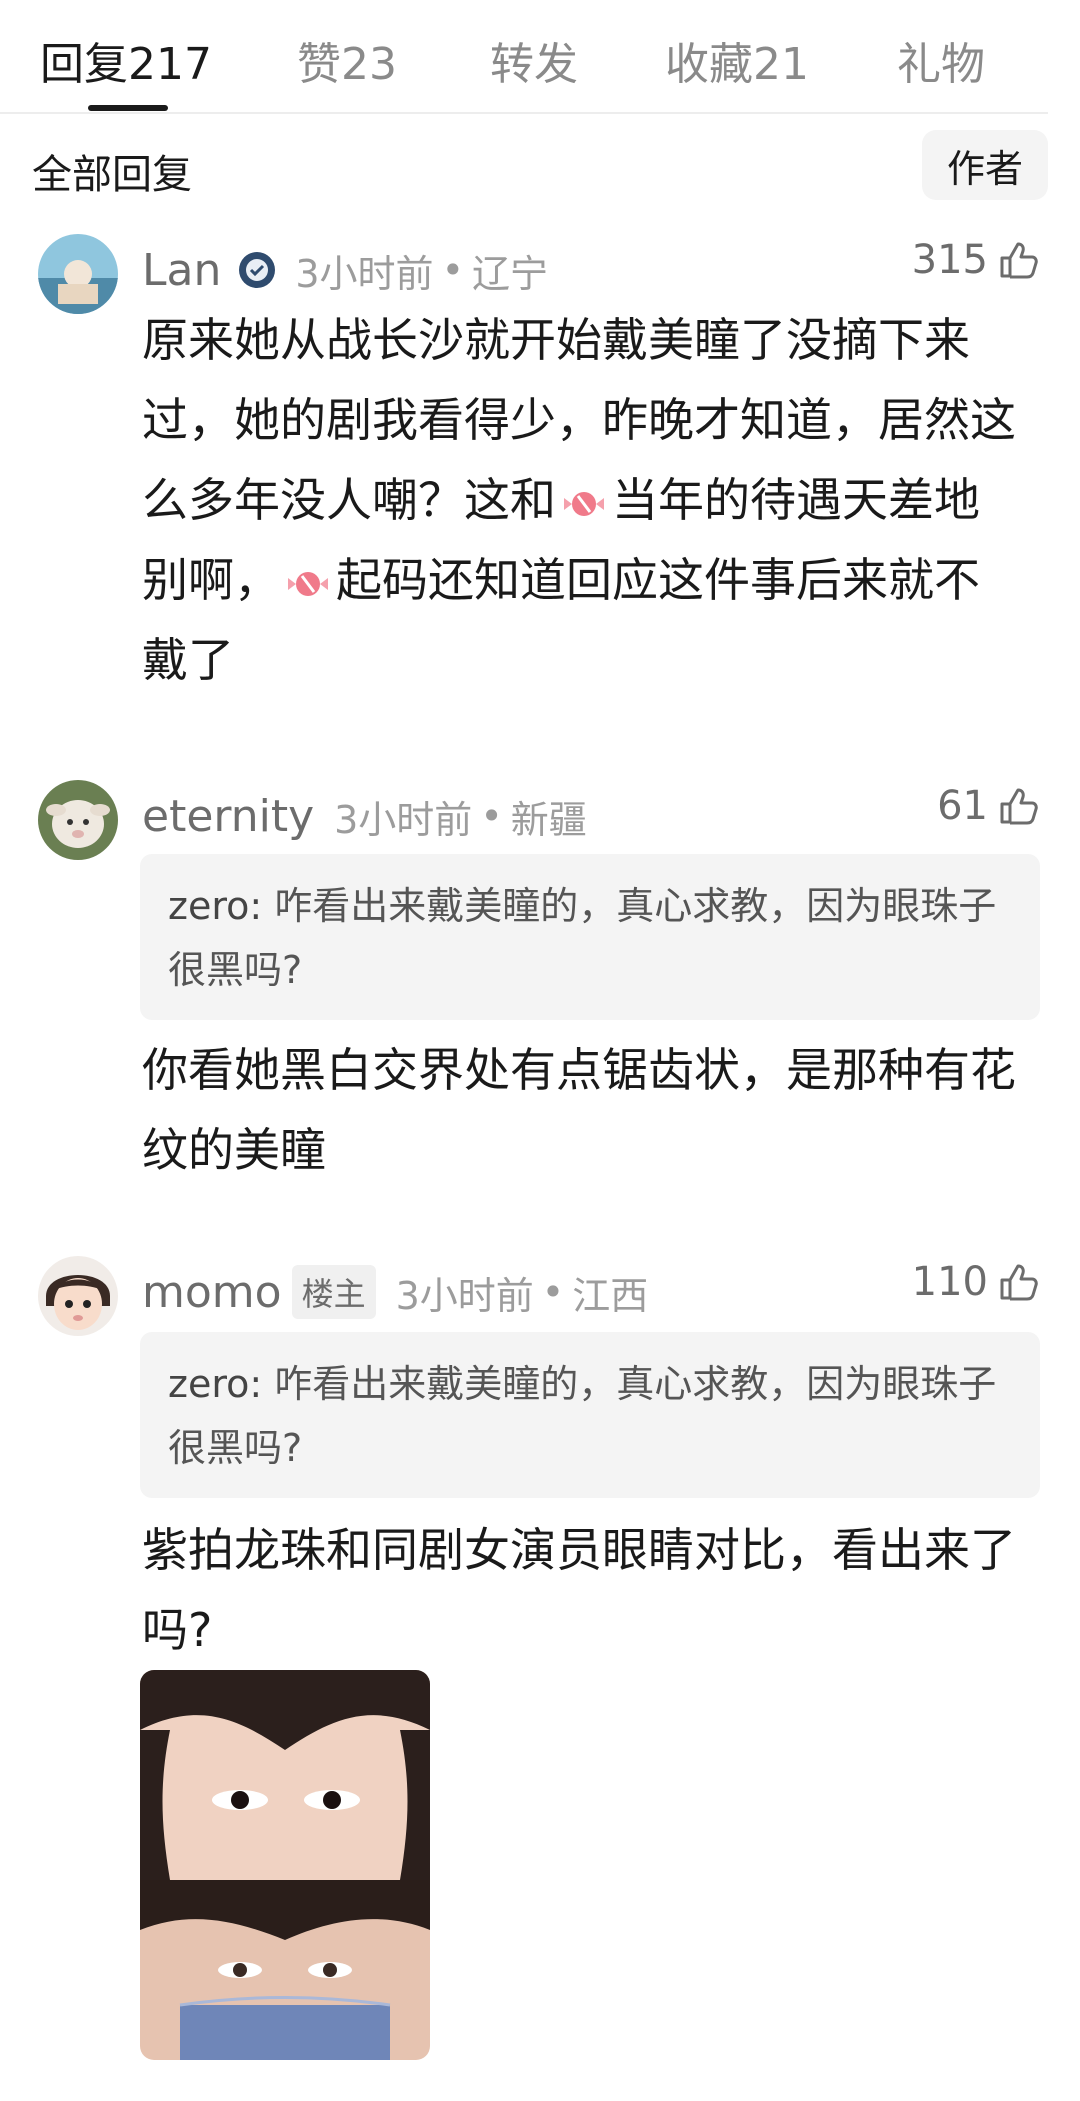 Image resolution: width=1080 pixels, height=2101 pixels. I want to click on active-tab-indicator, so click(128, 108).